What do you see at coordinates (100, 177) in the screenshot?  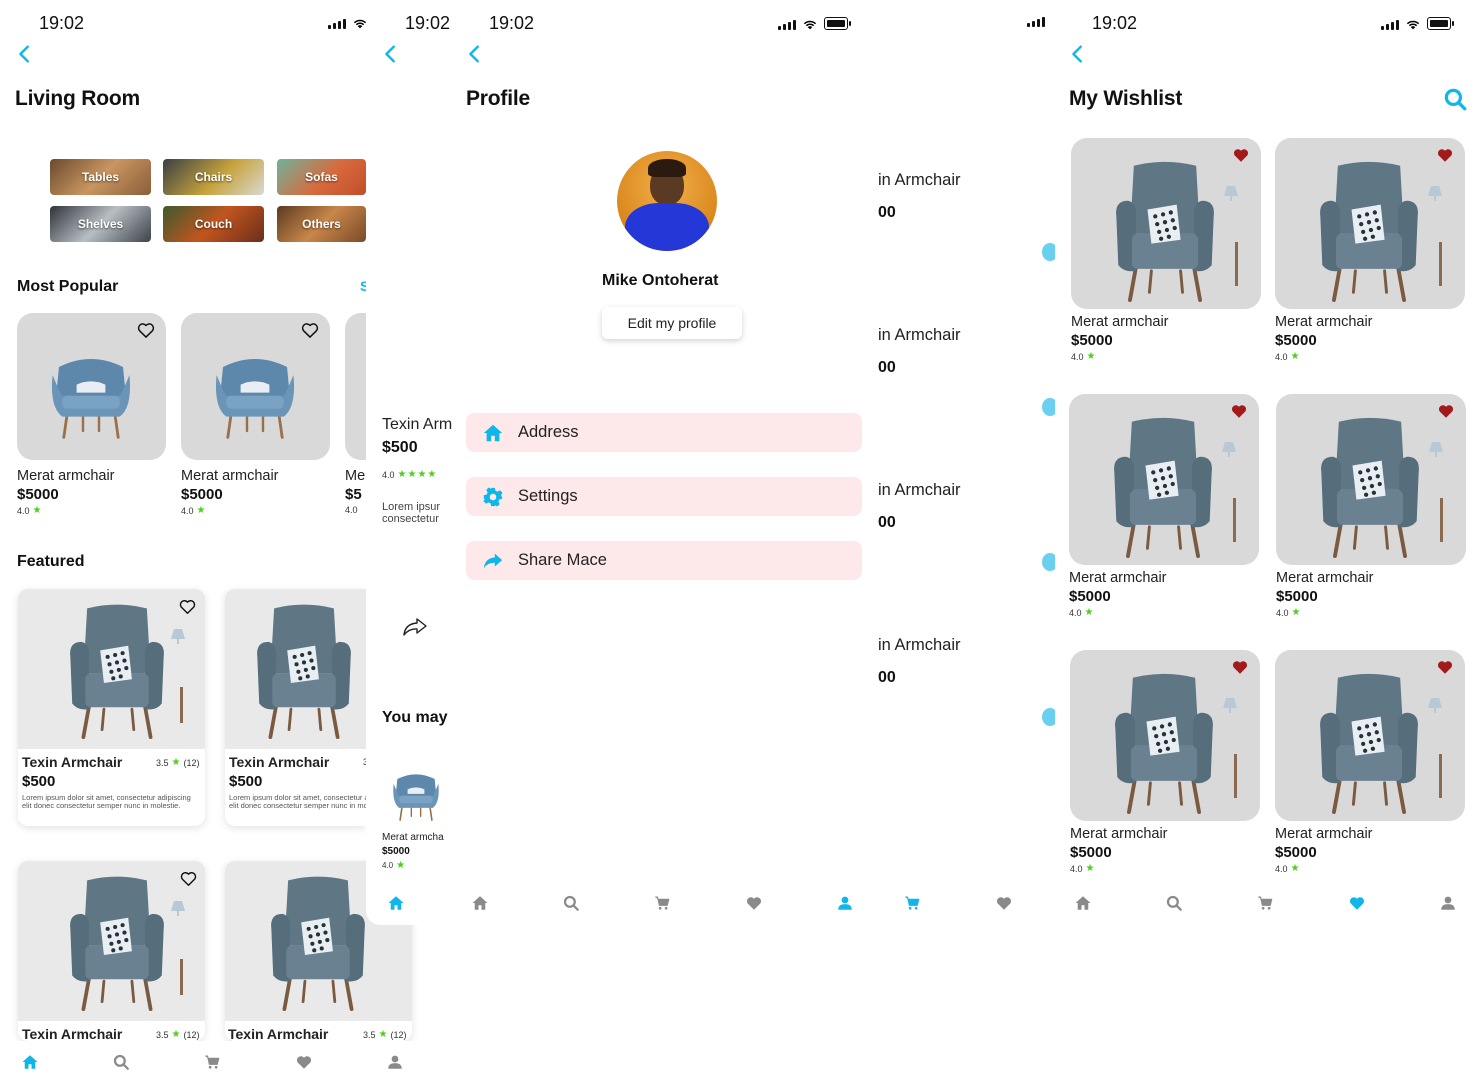 I see `category-tables: Tables` at bounding box center [100, 177].